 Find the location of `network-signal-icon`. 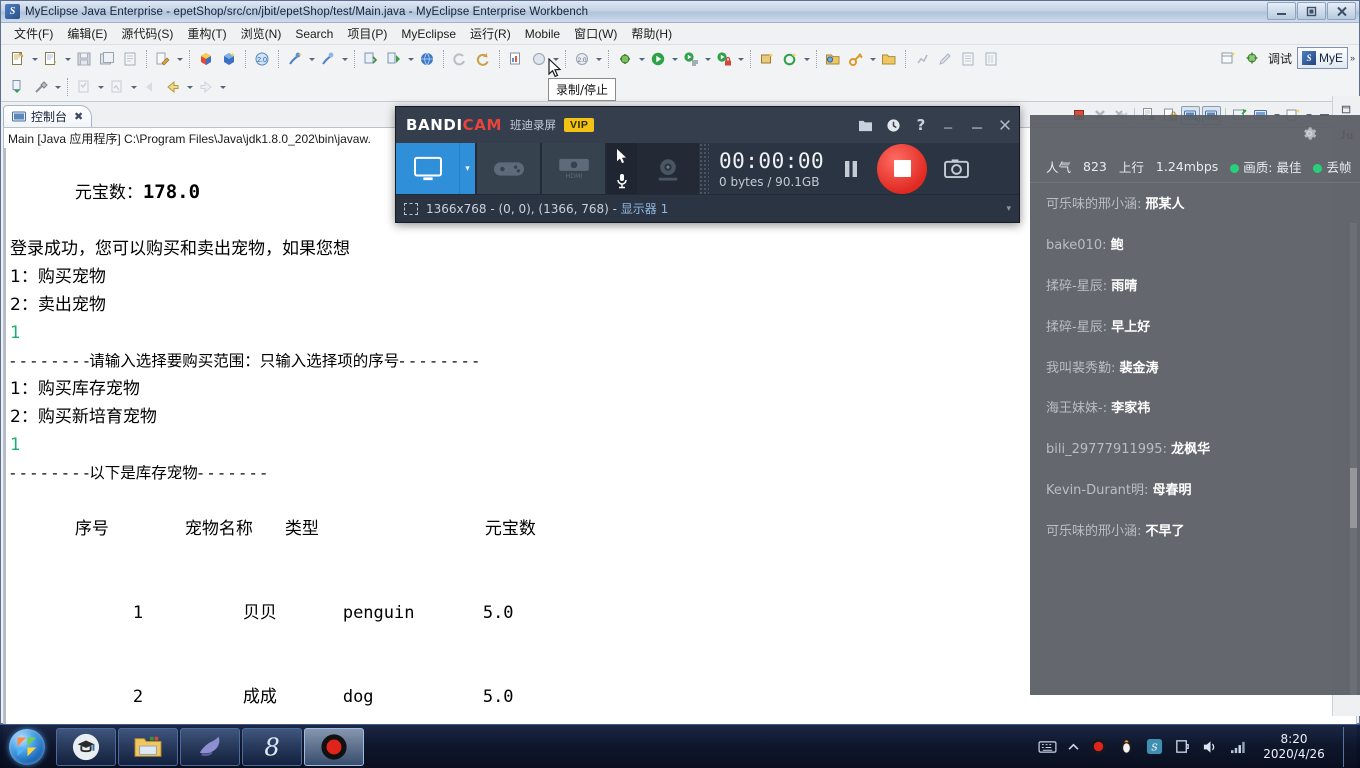

network-signal-icon is located at coordinates (1238, 747).